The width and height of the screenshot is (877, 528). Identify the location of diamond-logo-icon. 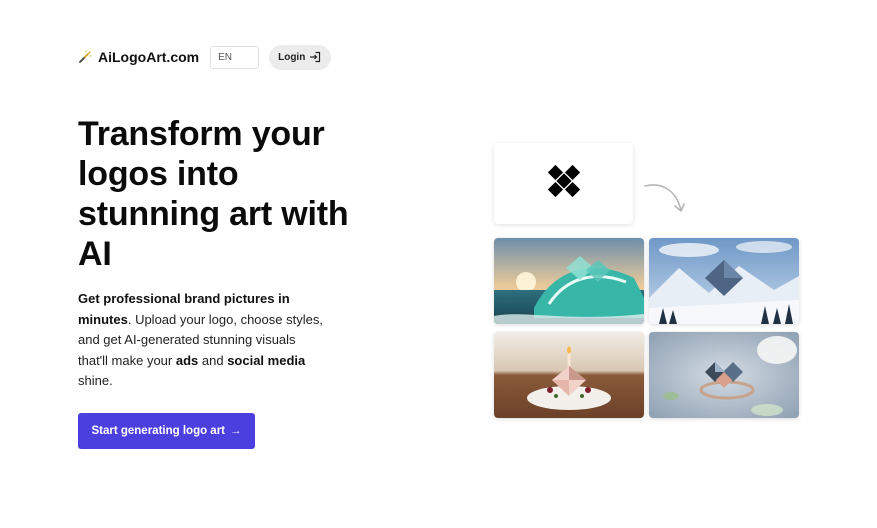
(564, 183).